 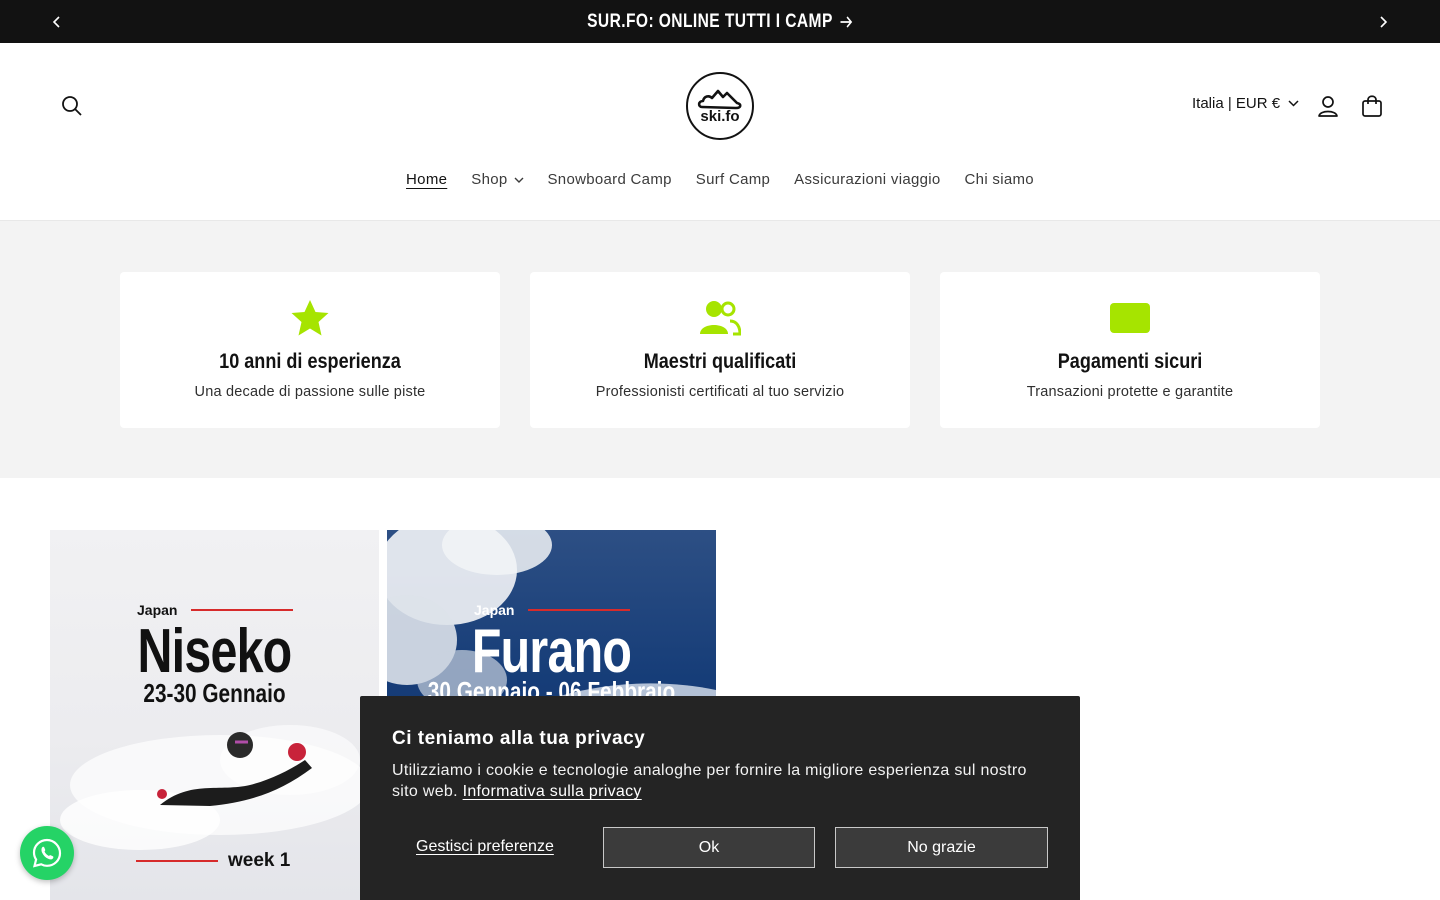 I want to click on feature-subtitle: Transazioni protette e garantite, so click(x=1130, y=392).